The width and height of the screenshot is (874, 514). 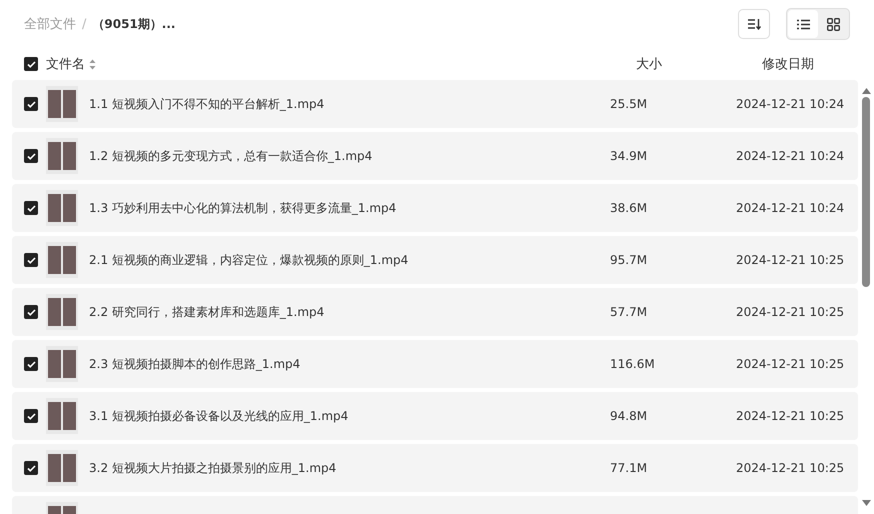 What do you see at coordinates (219, 416) in the screenshot?
I see `file-name: 3.1 短视频拍摄必备设备以及光线的应用_1.mp4` at bounding box center [219, 416].